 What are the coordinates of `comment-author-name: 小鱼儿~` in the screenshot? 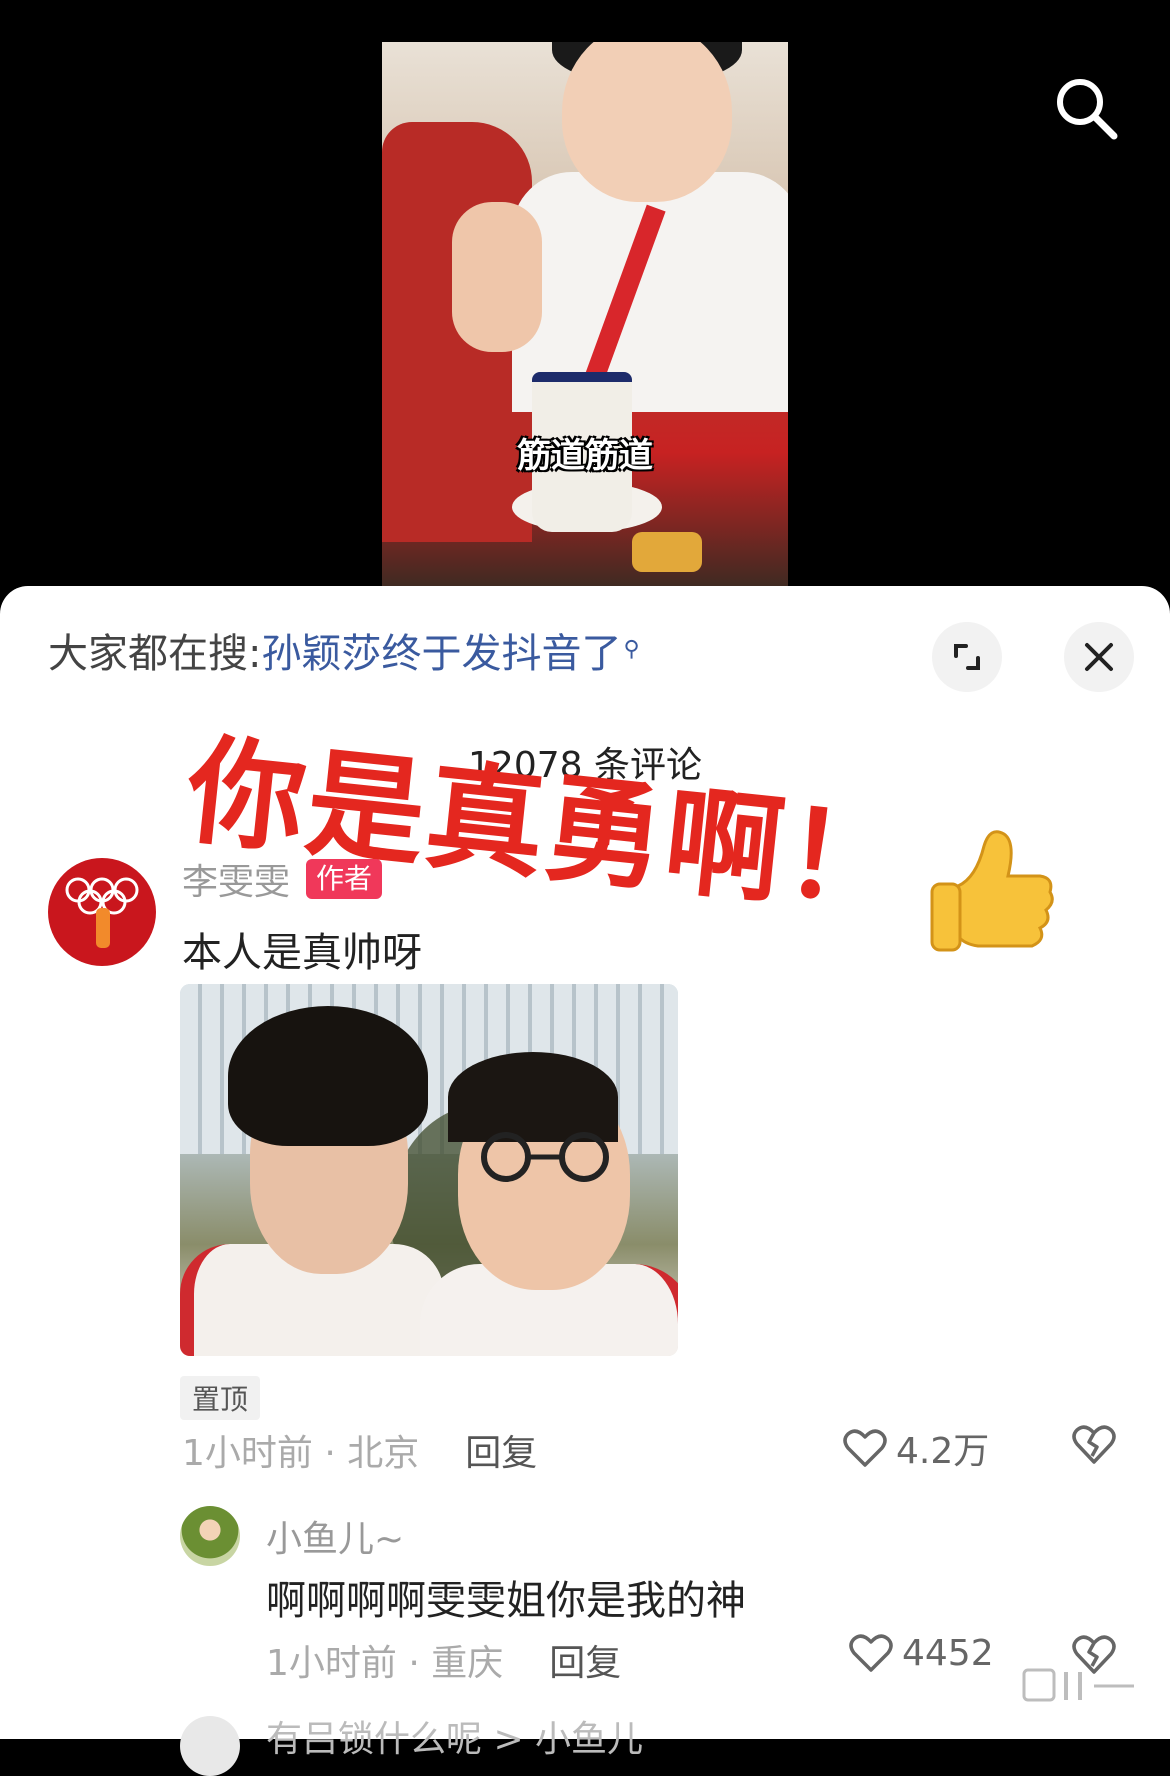 It's located at (335, 1536).